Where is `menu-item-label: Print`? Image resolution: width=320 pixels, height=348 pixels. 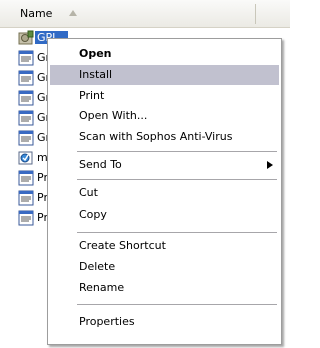
menu-item-label: Print is located at coordinates (92, 95).